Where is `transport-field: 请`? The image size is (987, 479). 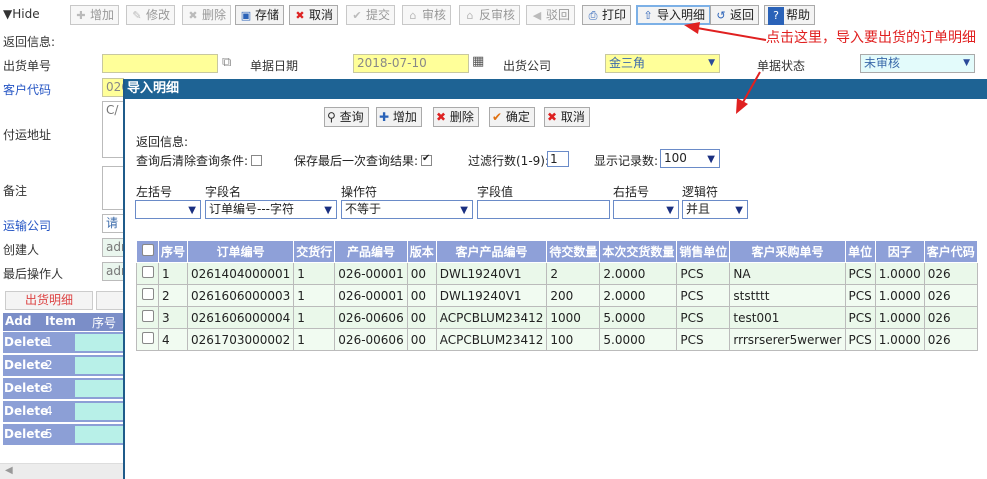
transport-field: 请 is located at coordinates (113, 223).